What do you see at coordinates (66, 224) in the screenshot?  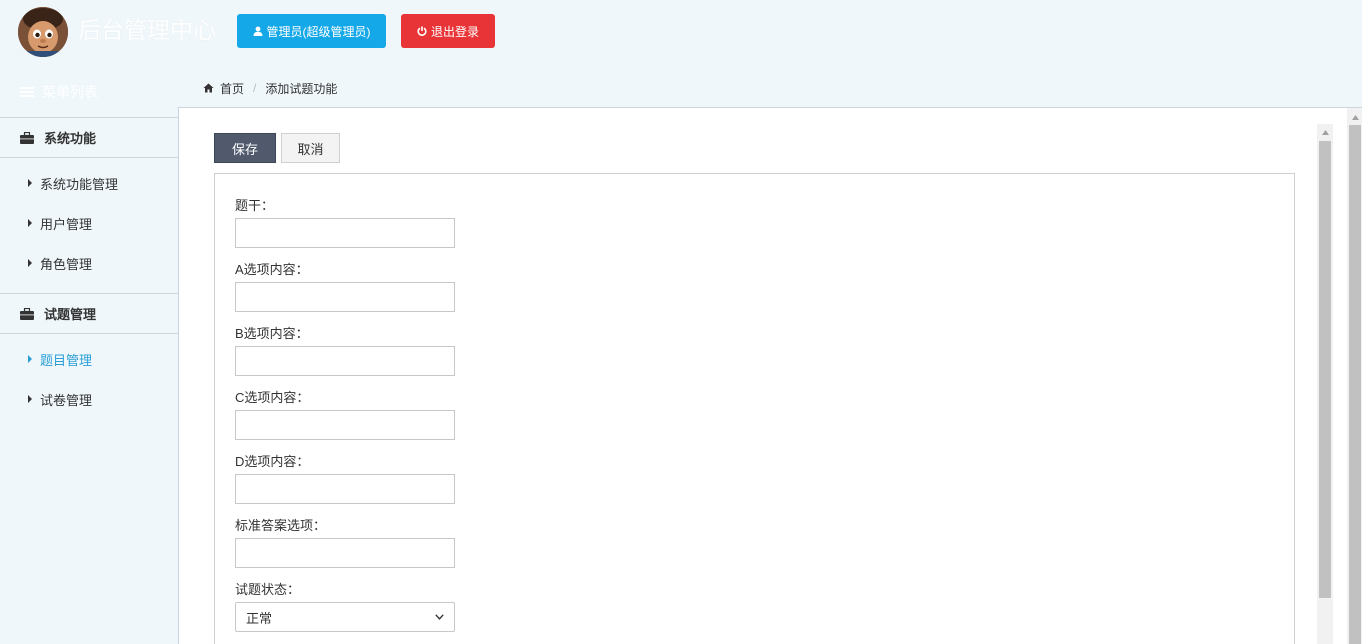 I see `sidebar-item-label: 用户管理` at bounding box center [66, 224].